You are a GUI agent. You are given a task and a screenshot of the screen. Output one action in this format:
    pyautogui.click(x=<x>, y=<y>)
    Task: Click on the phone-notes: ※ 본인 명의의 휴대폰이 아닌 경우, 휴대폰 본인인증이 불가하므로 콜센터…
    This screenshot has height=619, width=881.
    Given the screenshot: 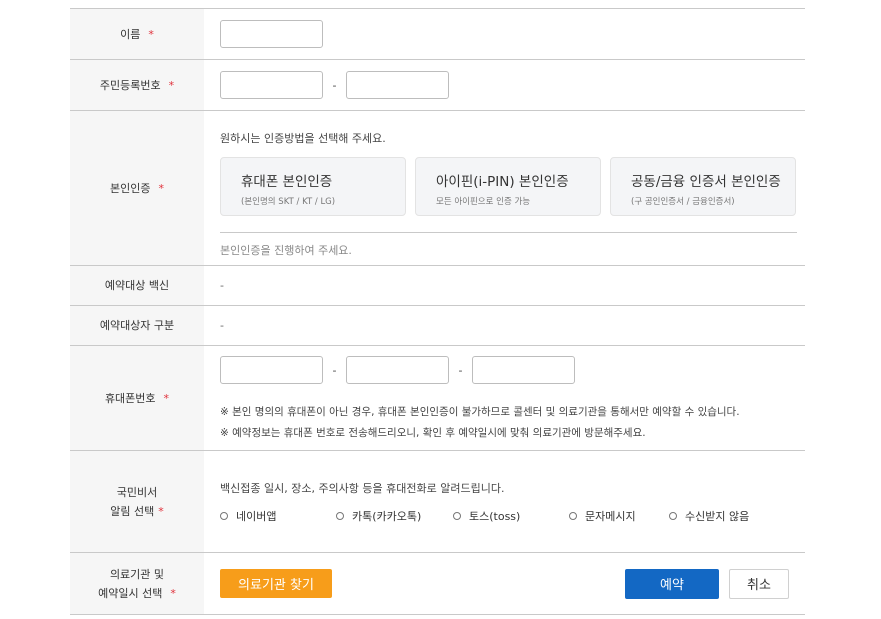 What is the action you would take?
    pyautogui.click(x=512, y=423)
    